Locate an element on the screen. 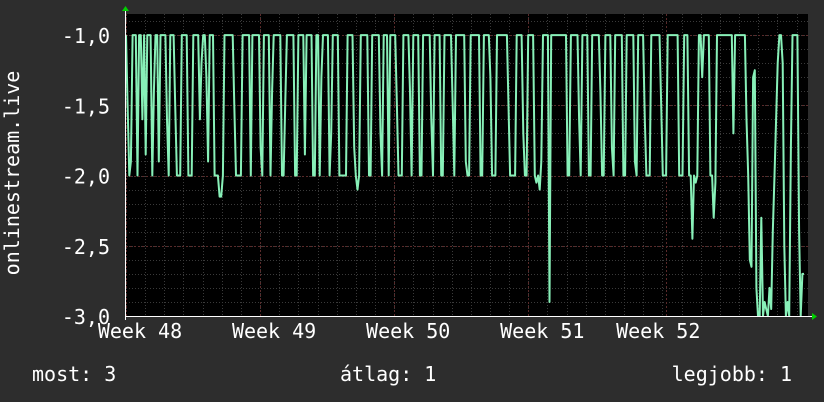 The width and height of the screenshot is (824, 402). legend-average-label: átlag: is located at coordinates (376, 374).